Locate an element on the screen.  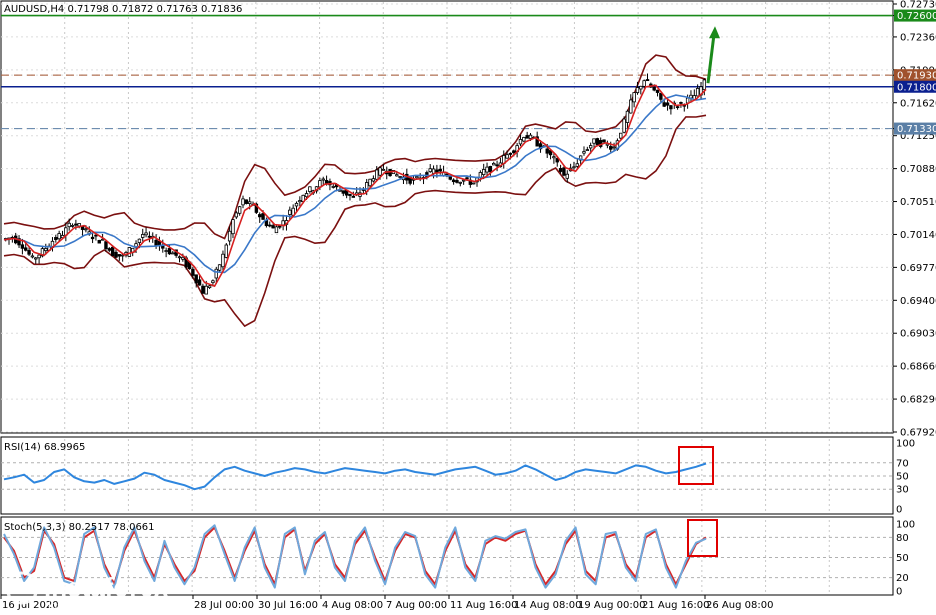
price-tag-label: 0.71330 is located at coordinates (916, 129).